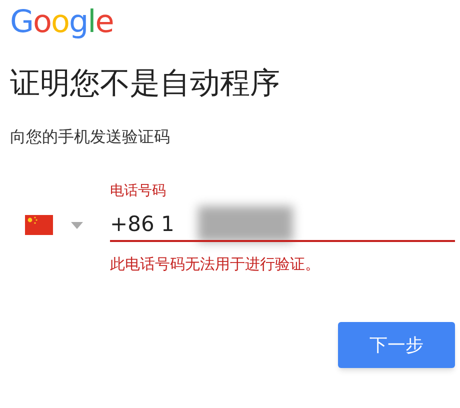 The image size is (460, 408). What do you see at coordinates (396, 345) in the screenshot?
I see `next-button: 下一步` at bounding box center [396, 345].